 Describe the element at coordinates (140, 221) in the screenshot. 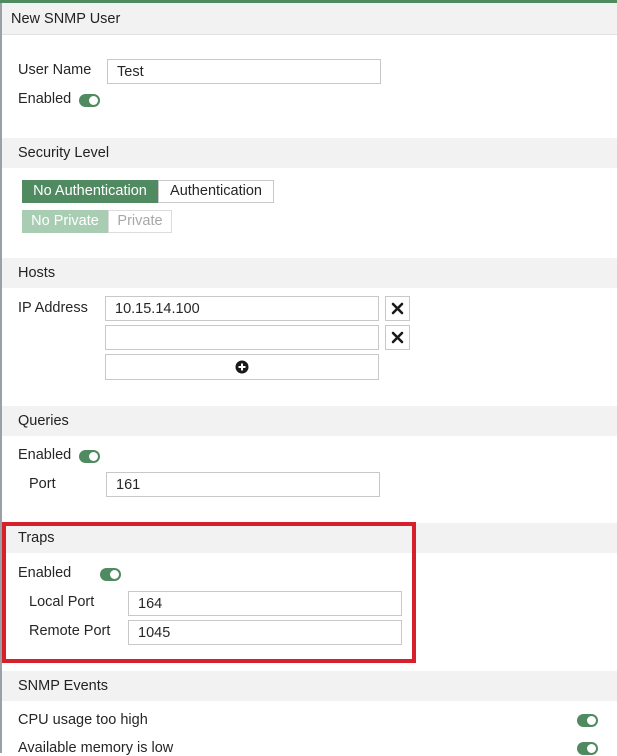

I see `private-button: Private` at that location.